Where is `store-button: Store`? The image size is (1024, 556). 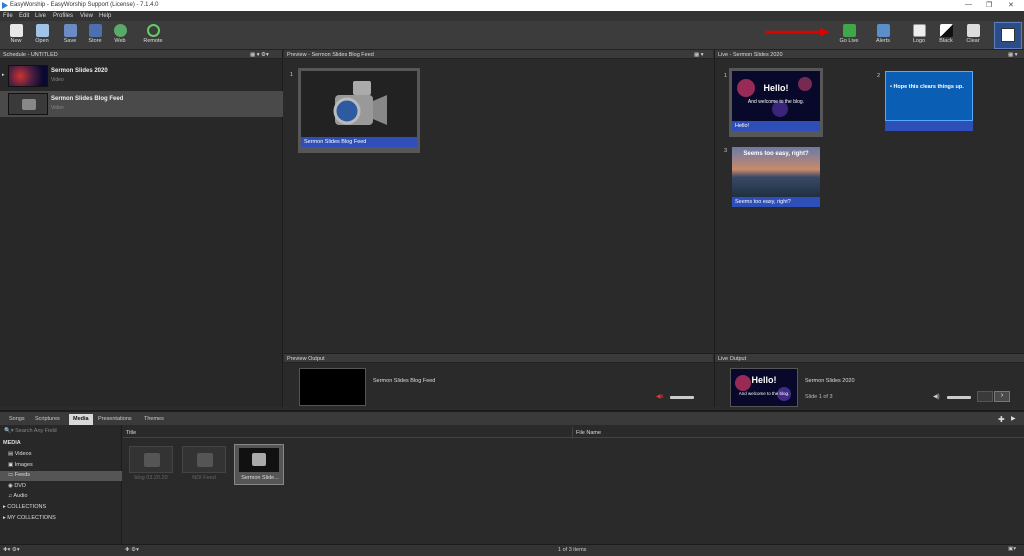 store-button: Store is located at coordinates (95, 36).